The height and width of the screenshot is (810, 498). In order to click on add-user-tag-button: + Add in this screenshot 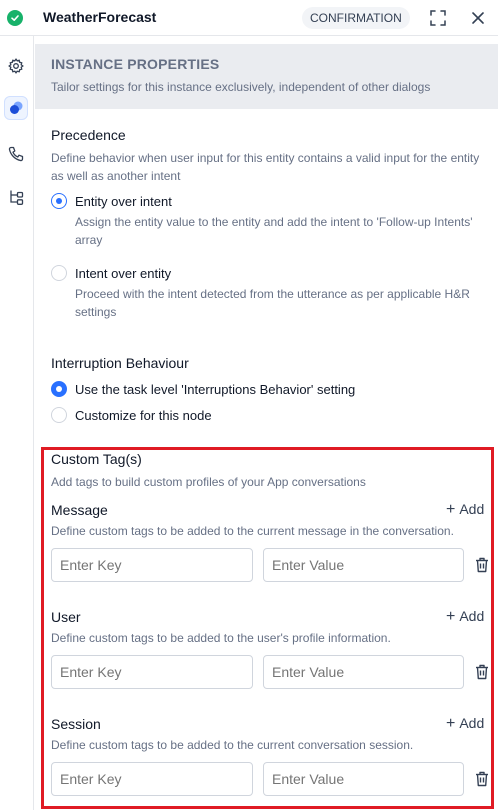, I will do `click(465, 617)`.